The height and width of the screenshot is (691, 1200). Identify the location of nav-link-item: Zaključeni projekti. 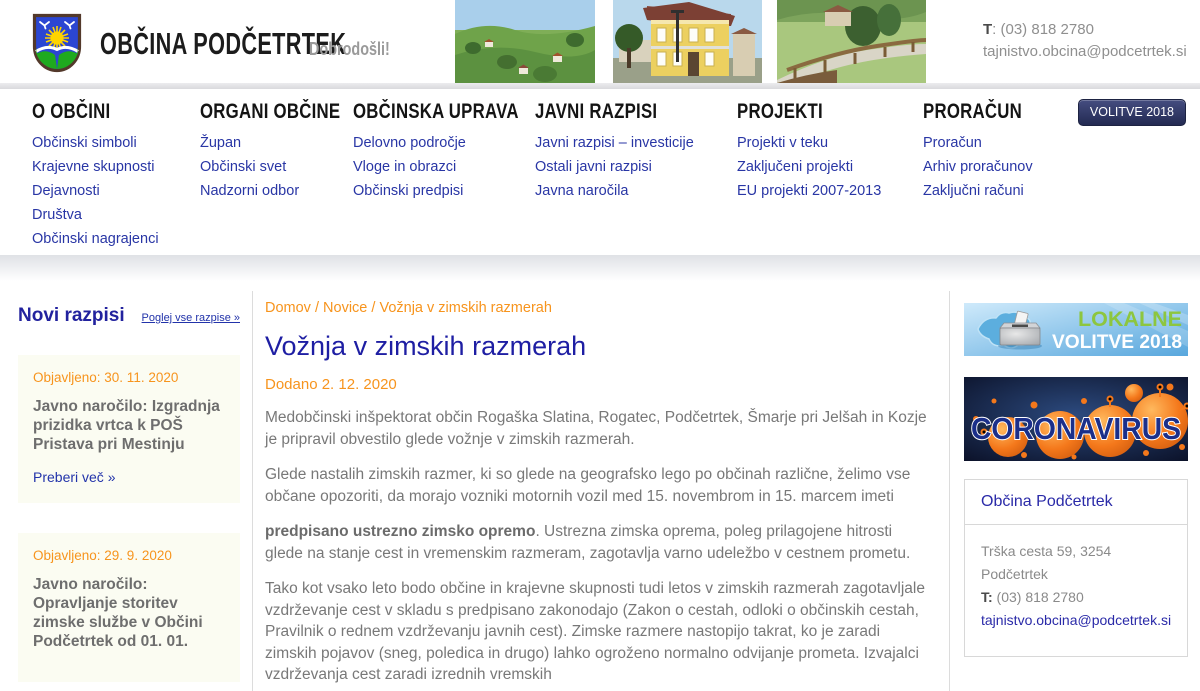
(830, 170).